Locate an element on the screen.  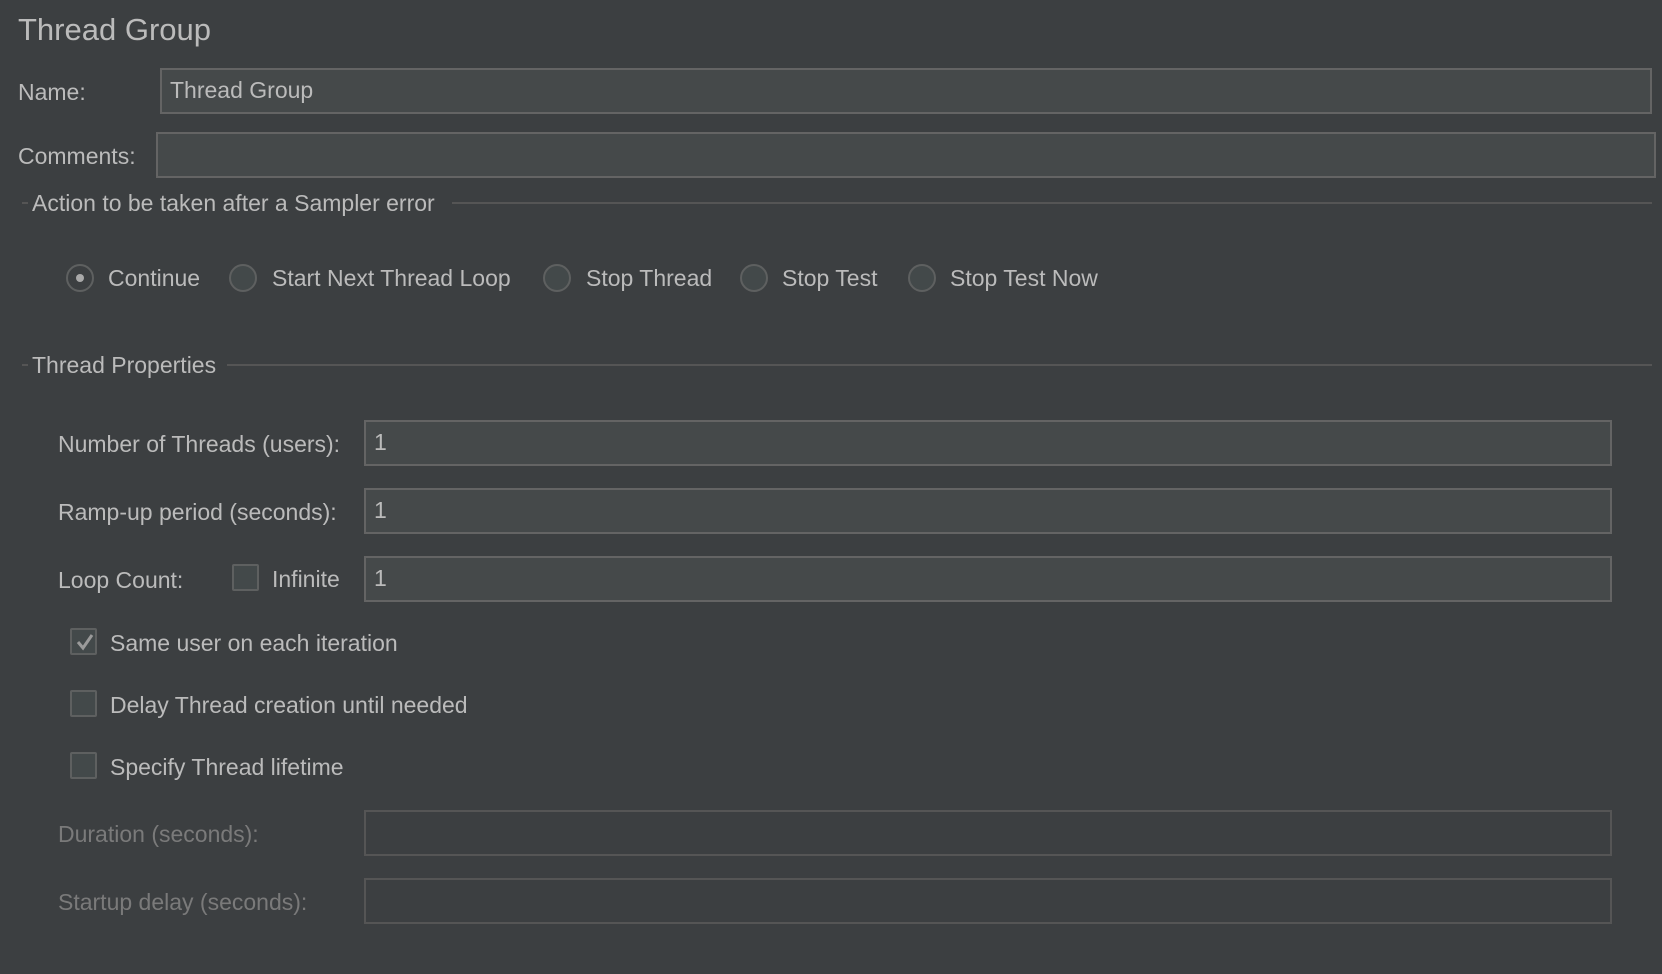
loop-count-input: 1 is located at coordinates (988, 579).